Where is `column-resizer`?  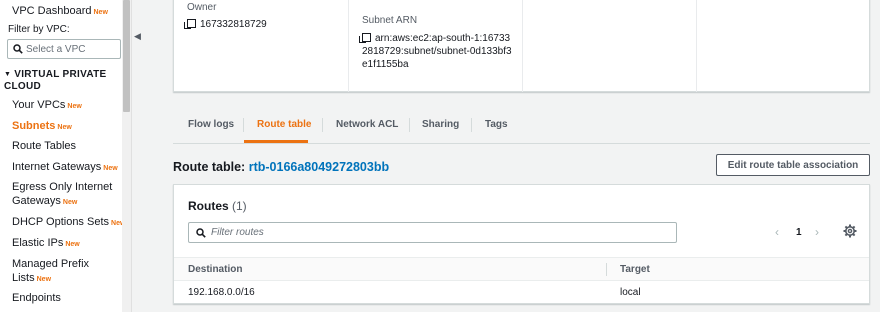
column-resizer is located at coordinates (606, 269).